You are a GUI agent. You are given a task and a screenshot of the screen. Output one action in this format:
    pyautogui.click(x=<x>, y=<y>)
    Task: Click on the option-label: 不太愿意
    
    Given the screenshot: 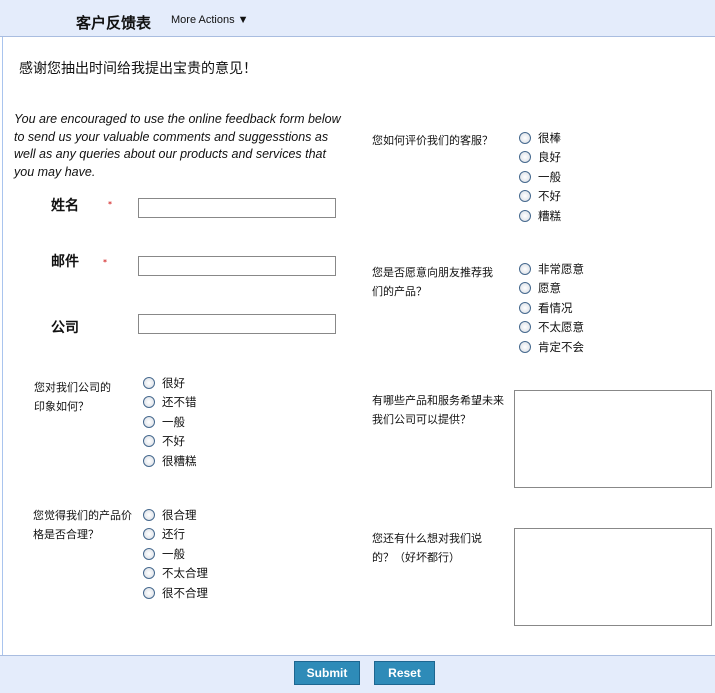 What is the action you would take?
    pyautogui.click(x=561, y=327)
    